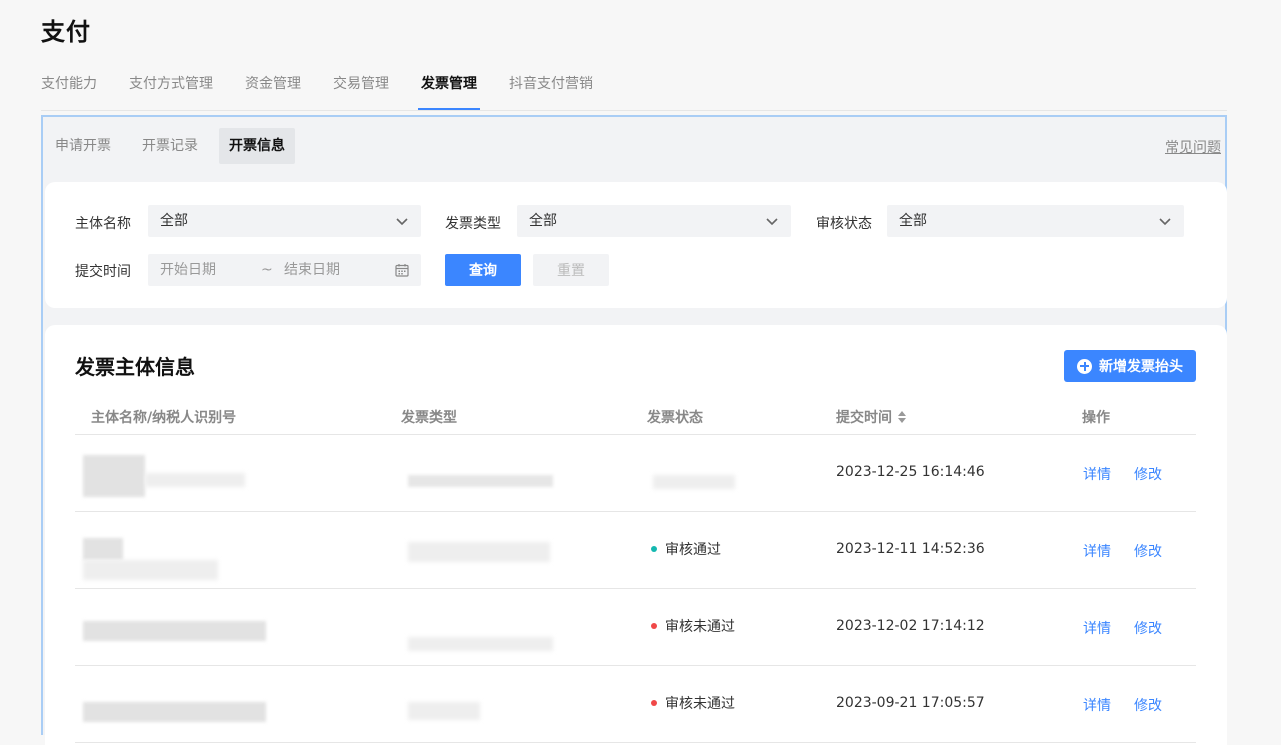 The height and width of the screenshot is (745, 1281). What do you see at coordinates (449, 88) in the screenshot?
I see `tab-invoice: 发票管理` at bounding box center [449, 88].